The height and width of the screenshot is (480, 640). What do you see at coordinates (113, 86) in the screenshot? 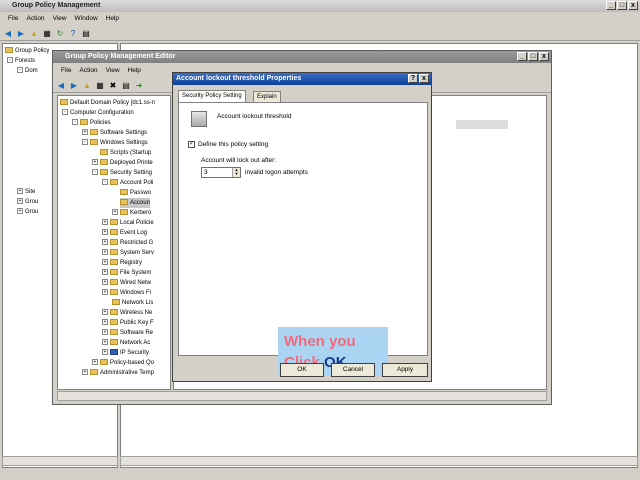
I see `delete-icon: ✖` at bounding box center [113, 86].